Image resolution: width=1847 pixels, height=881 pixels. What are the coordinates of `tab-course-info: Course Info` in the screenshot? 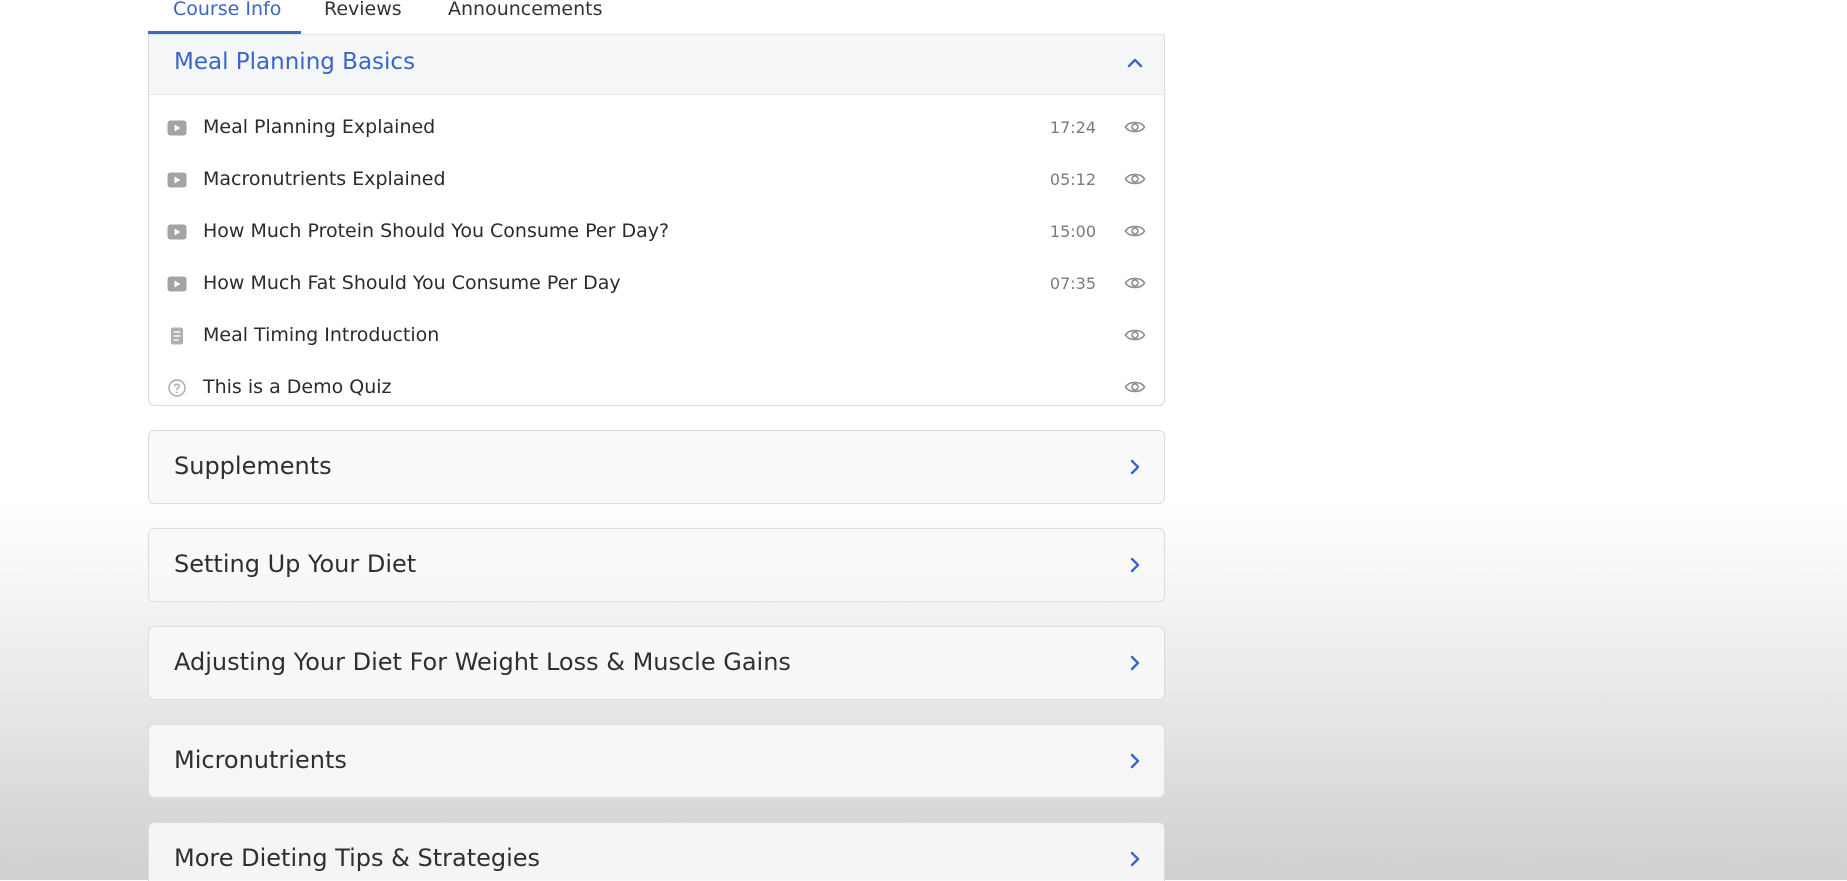 It's located at (227, 17).